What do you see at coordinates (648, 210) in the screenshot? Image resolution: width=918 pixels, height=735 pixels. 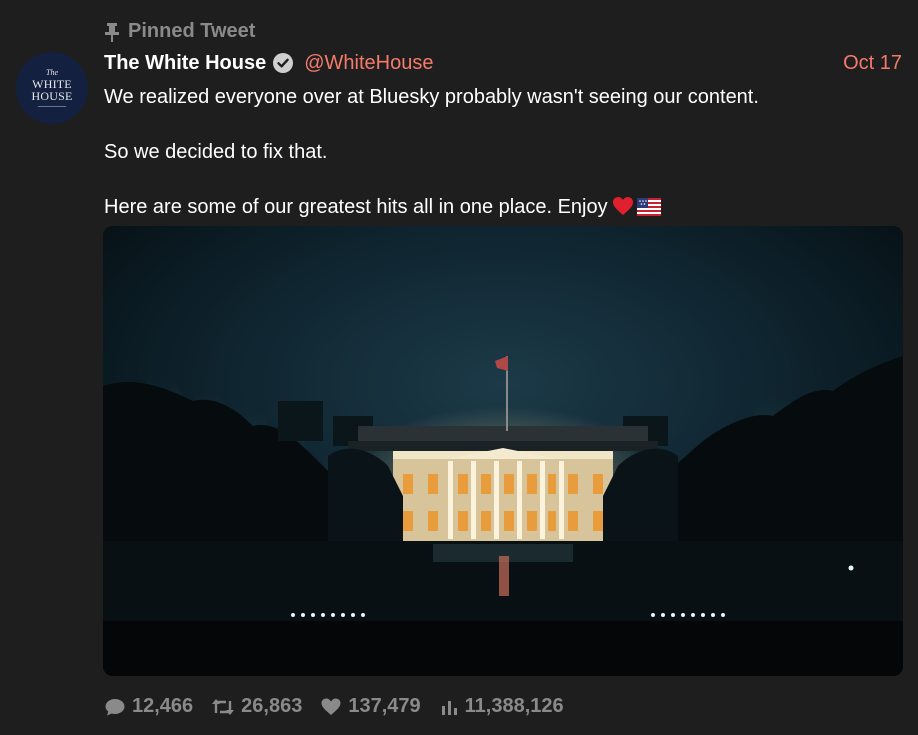 I see `us-flag-emoji` at bounding box center [648, 210].